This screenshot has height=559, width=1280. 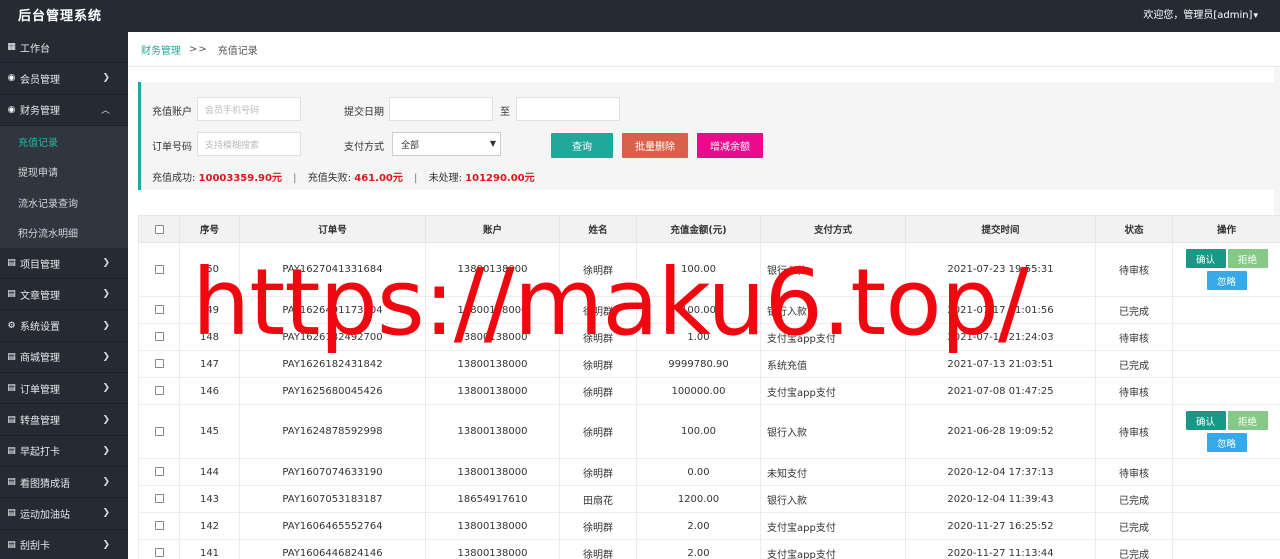 I want to click on wheel-icon: ▤, so click(x=11, y=419).